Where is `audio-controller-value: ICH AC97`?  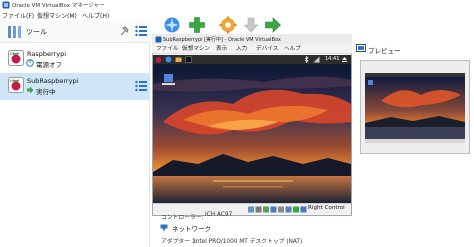
audio-controller-value: ICH AC97 is located at coordinates (219, 215).